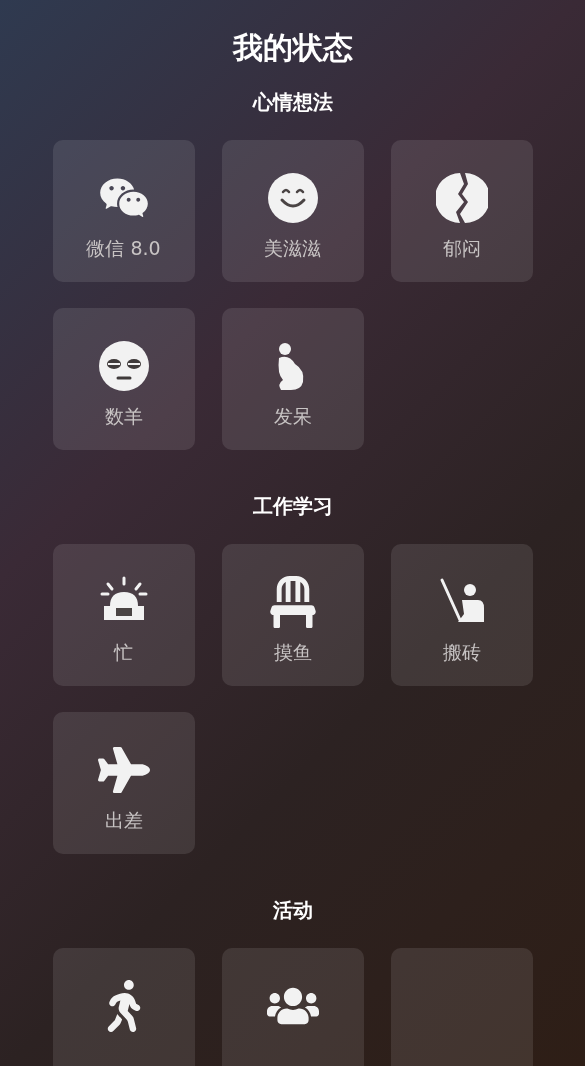 The height and width of the screenshot is (1066, 585). Describe the element at coordinates (292, 379) in the screenshot. I see `status-tile: 发呆` at that location.